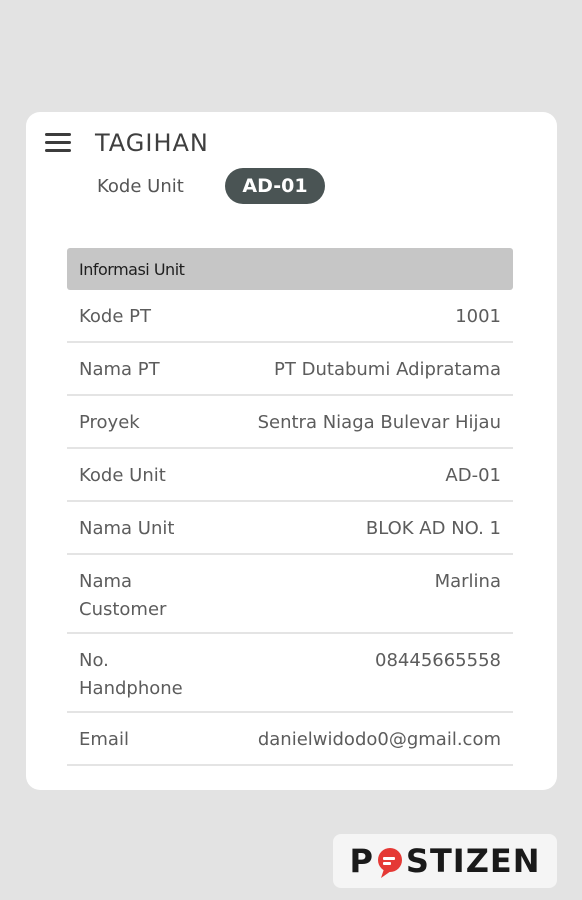 The image size is (582, 900). Describe the element at coordinates (290, 269) in the screenshot. I see `section-header: Informasi Unit` at that location.